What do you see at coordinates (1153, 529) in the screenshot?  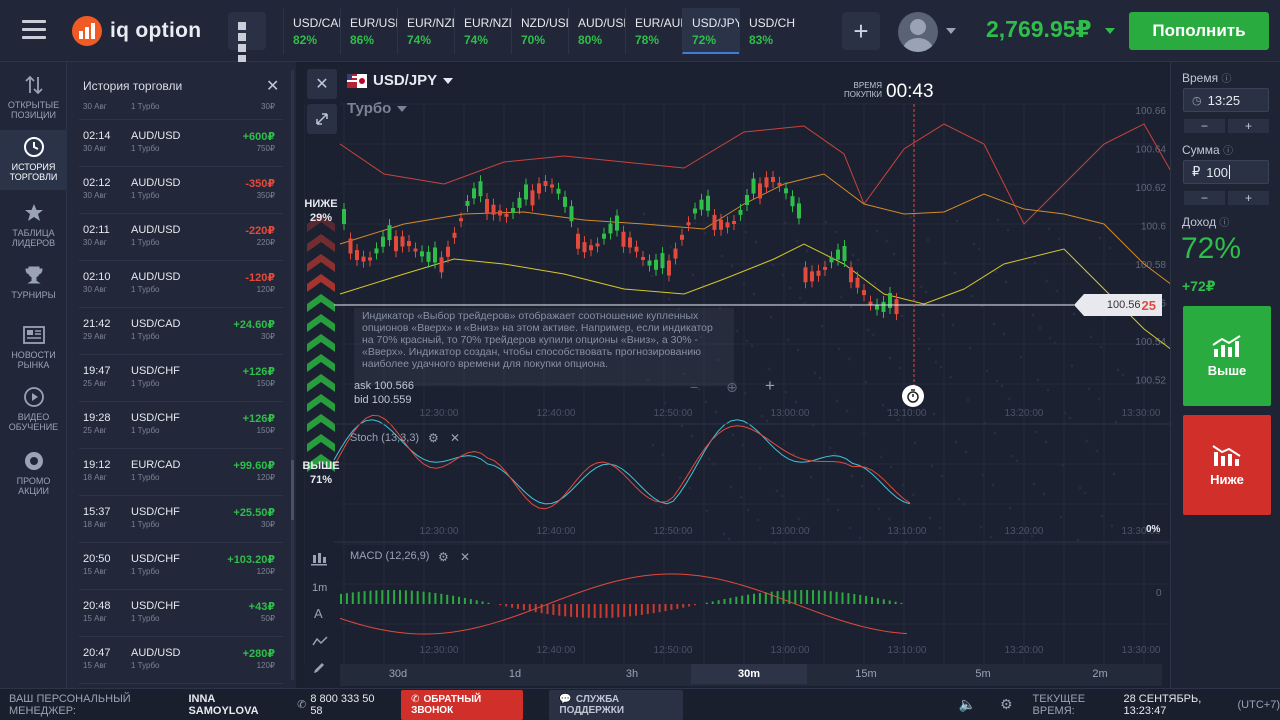 I see `stoch-zero-label: 0%` at bounding box center [1153, 529].